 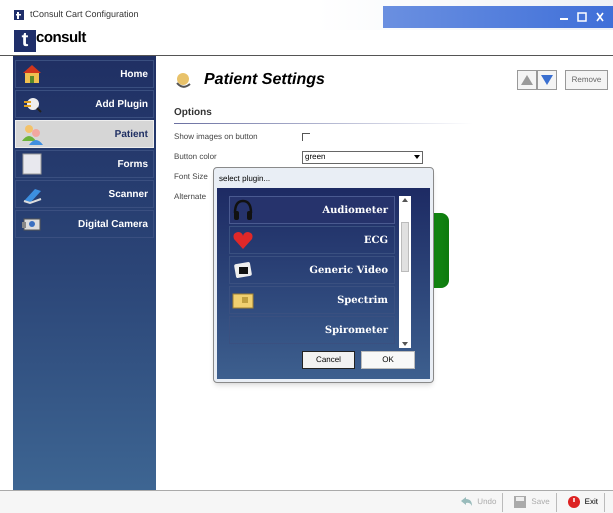 What do you see at coordinates (312, 240) in the screenshot?
I see `plugin-item: ECG` at bounding box center [312, 240].